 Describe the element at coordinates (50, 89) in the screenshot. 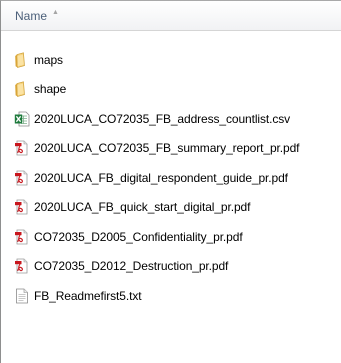

I see `file-name: shape` at that location.